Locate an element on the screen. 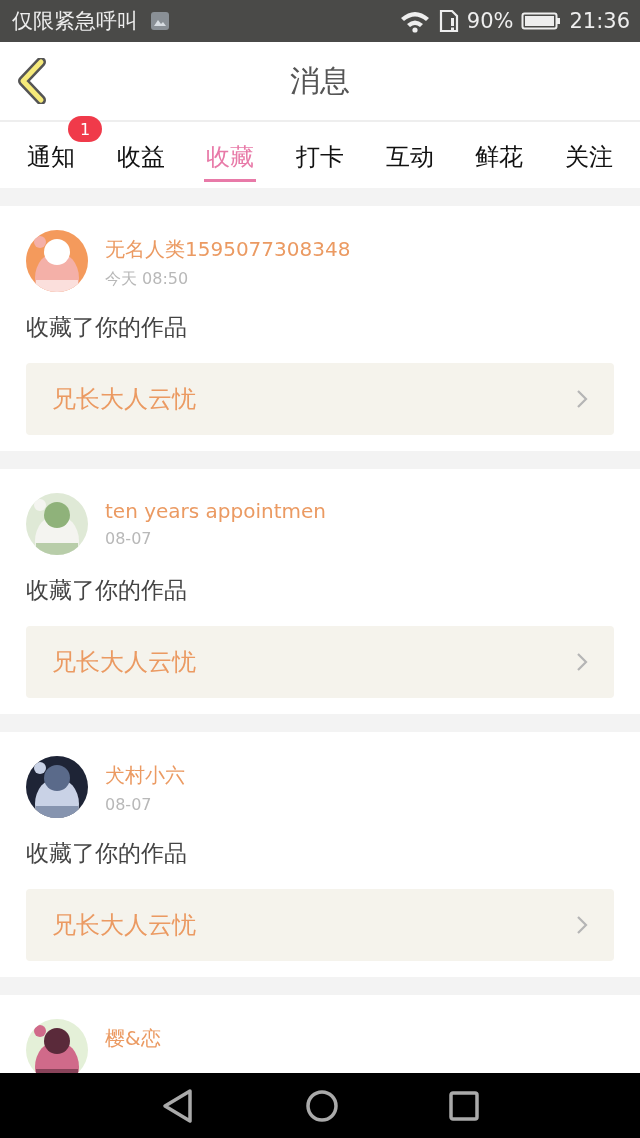 The image size is (640, 1138). user-name: 无名人类1595077308348 is located at coordinates (228, 249).